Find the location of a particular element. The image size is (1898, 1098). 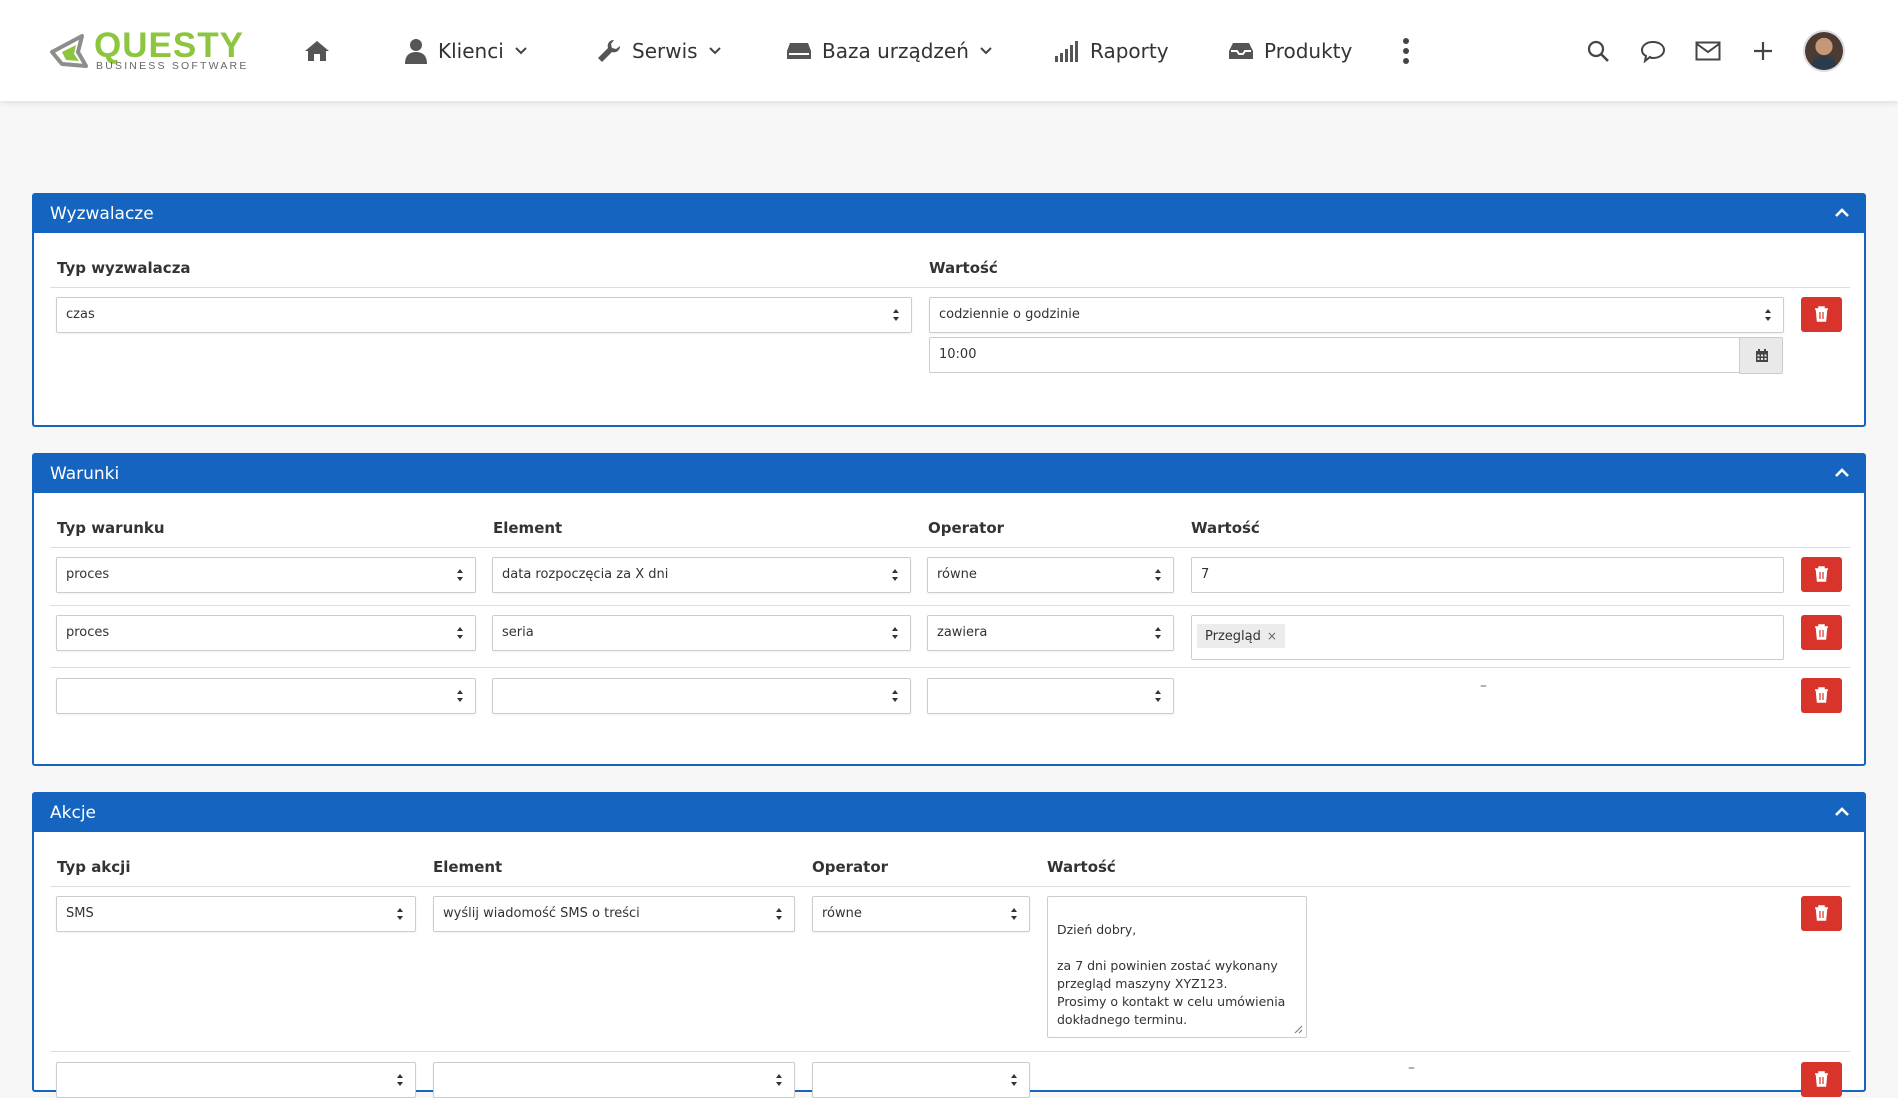

wrench-icon is located at coordinates (609, 50).